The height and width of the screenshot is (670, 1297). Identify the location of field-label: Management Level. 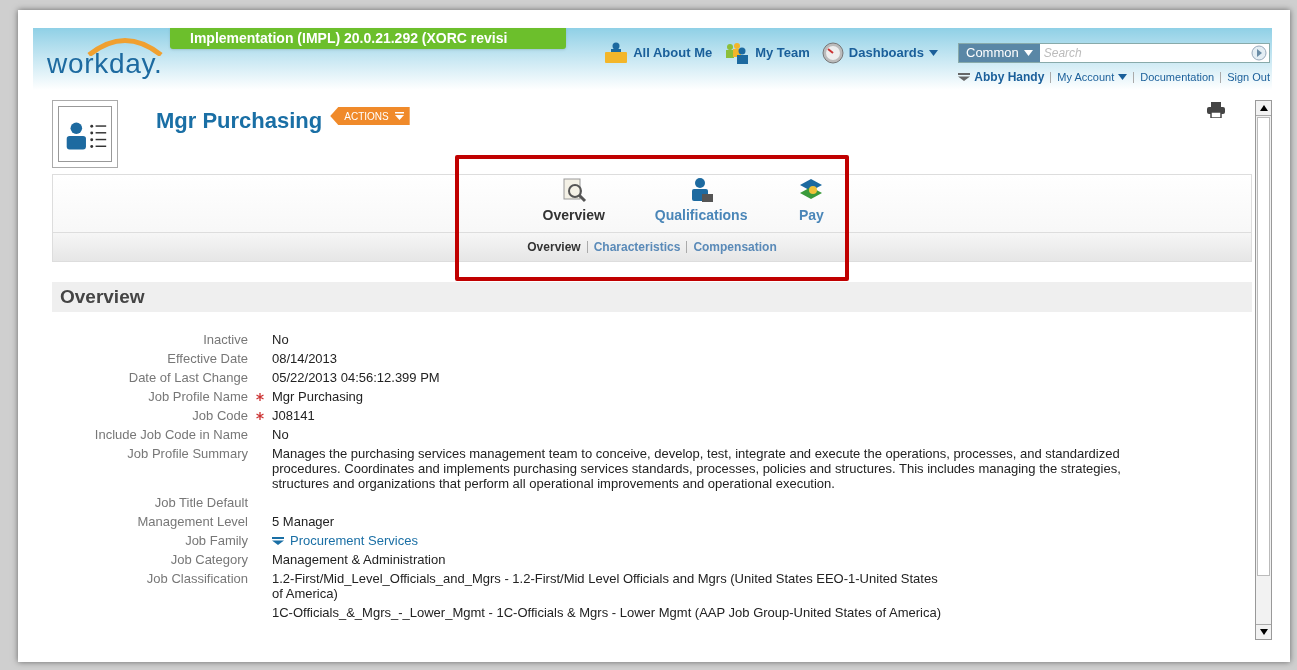
(192, 521).